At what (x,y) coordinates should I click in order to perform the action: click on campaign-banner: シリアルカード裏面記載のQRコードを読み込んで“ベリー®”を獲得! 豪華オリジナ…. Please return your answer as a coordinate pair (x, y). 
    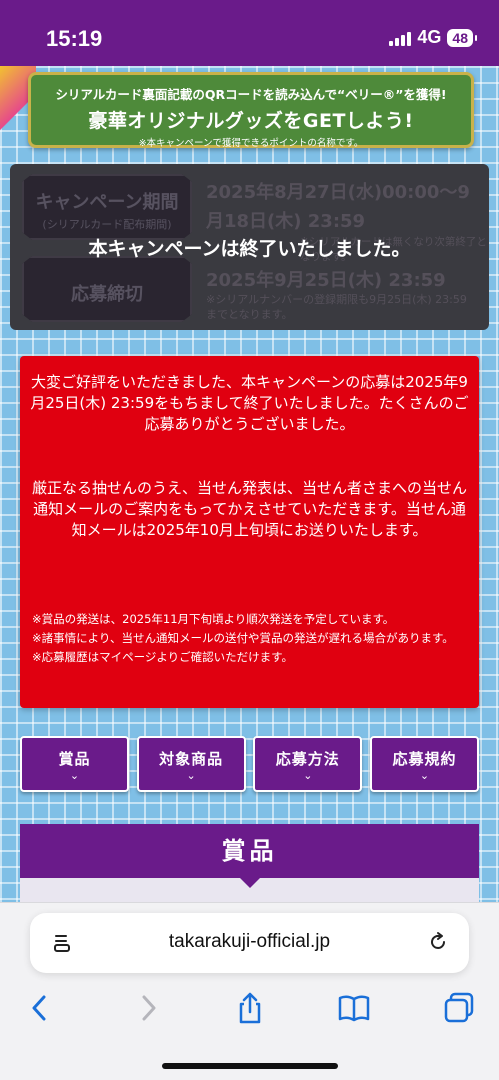
    Looking at the image, I should click on (251, 110).